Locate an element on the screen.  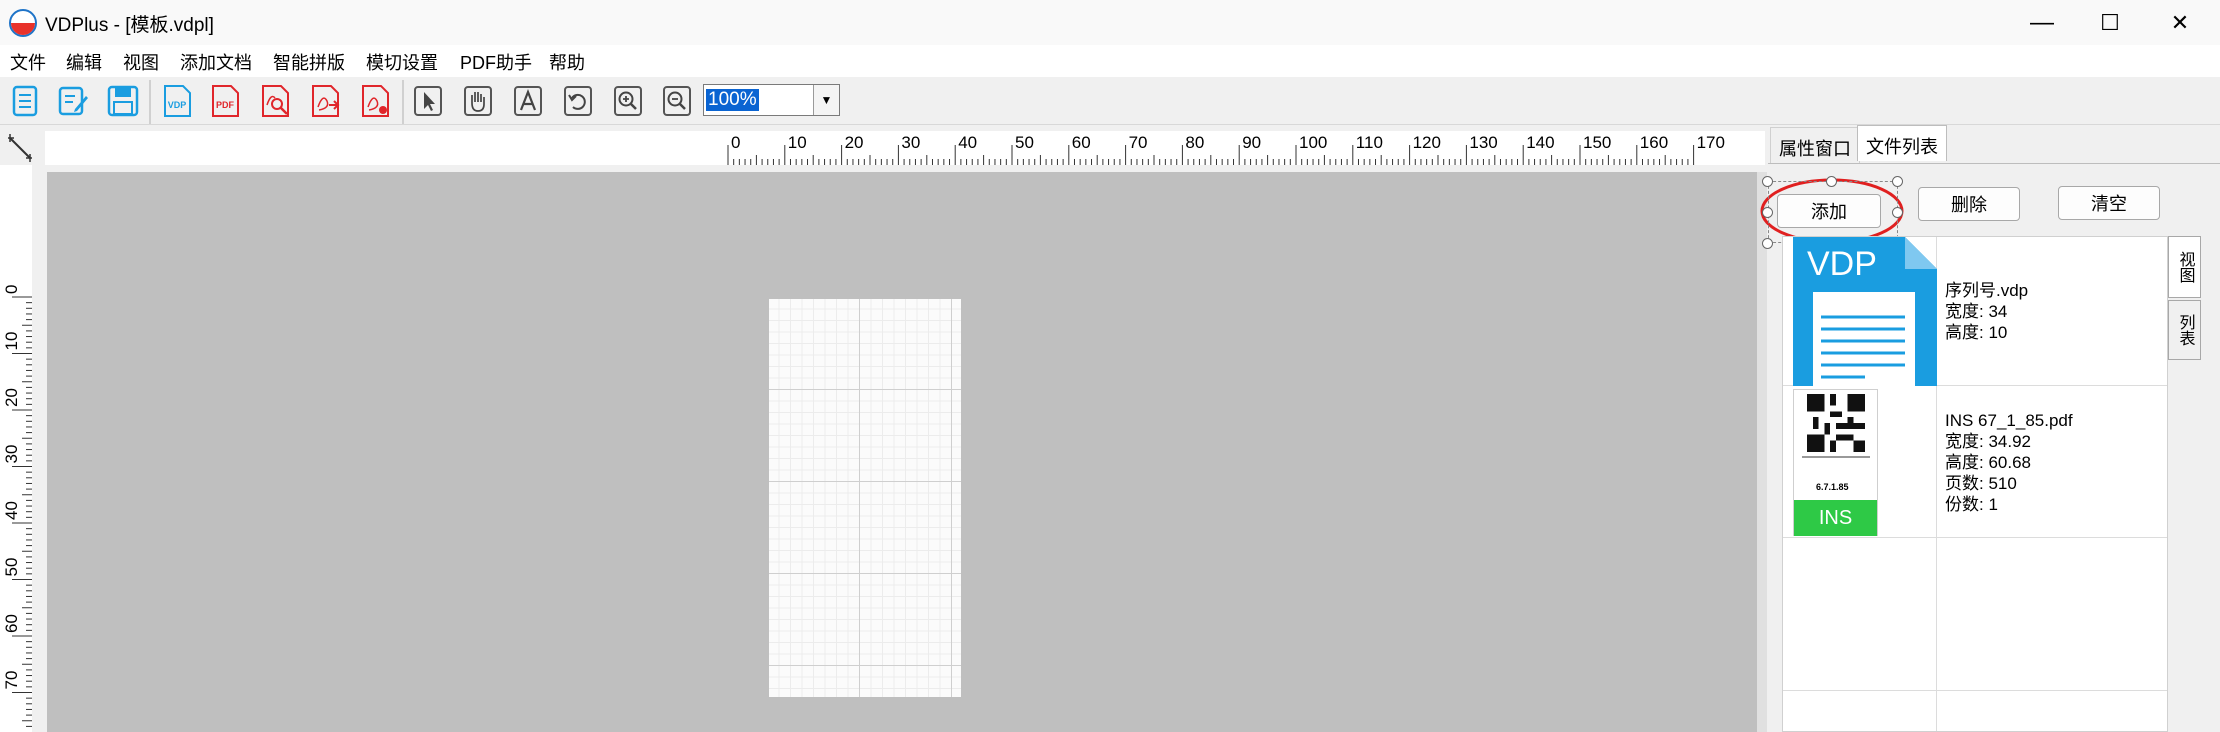
ruler-label: 110 is located at coordinates (1369, 142).